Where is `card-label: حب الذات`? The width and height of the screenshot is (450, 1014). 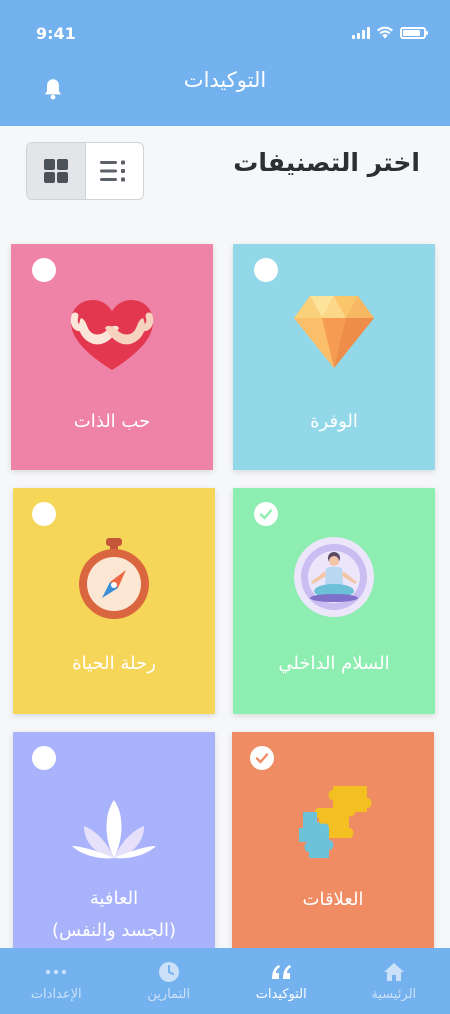 card-label: حب الذات is located at coordinates (112, 421).